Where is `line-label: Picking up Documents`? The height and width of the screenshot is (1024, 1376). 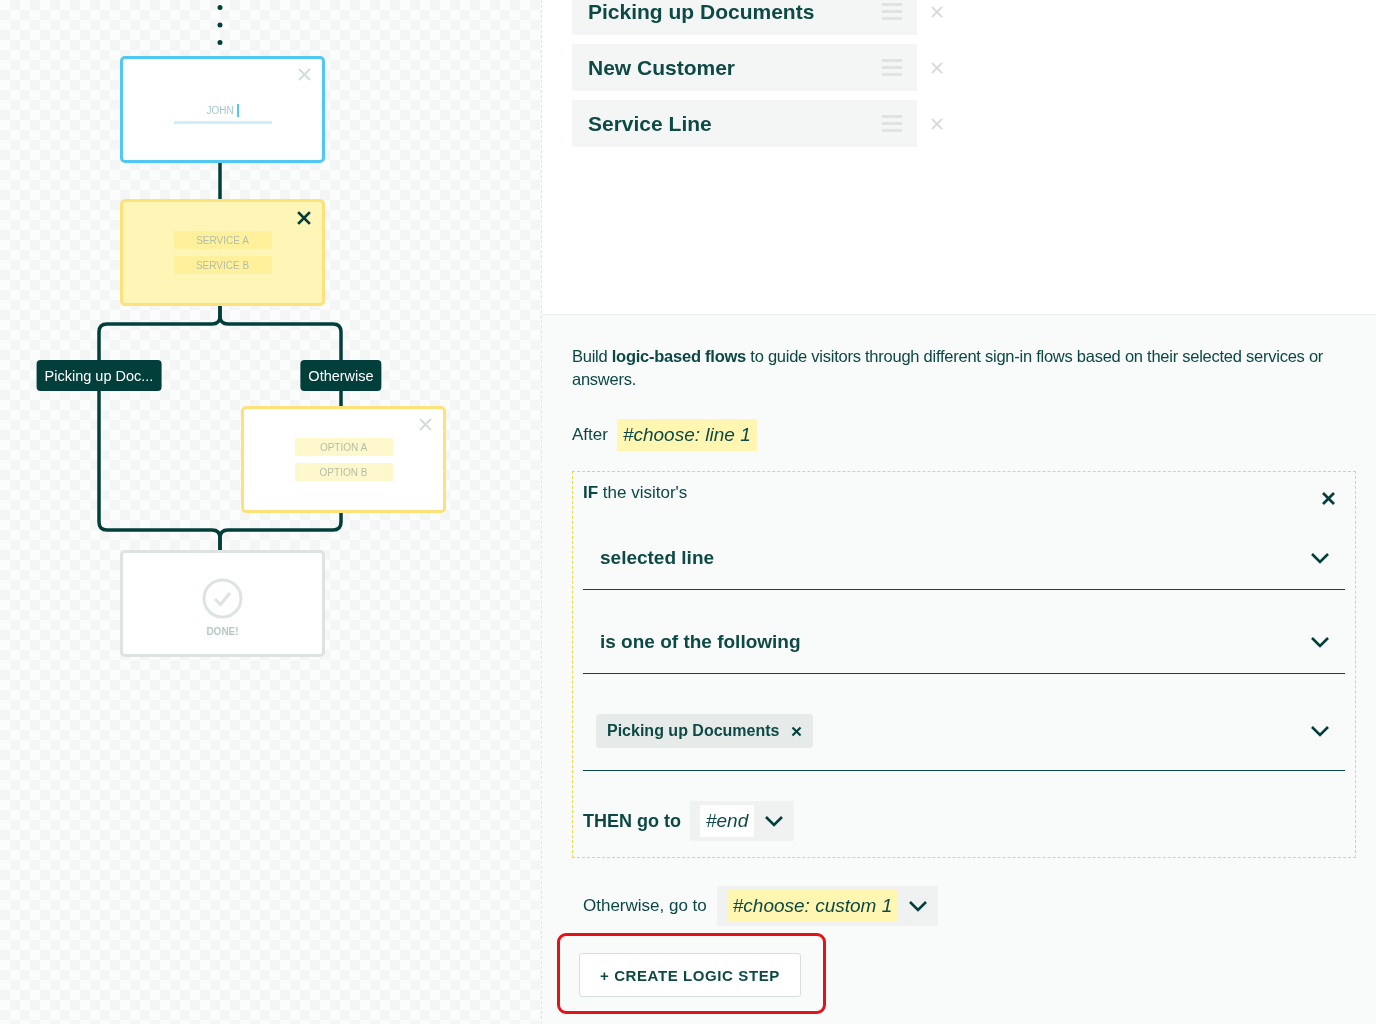 line-label: Picking up Documents is located at coordinates (701, 12).